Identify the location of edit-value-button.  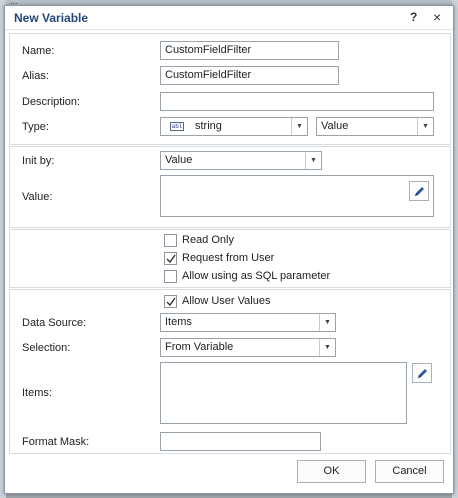
(419, 191).